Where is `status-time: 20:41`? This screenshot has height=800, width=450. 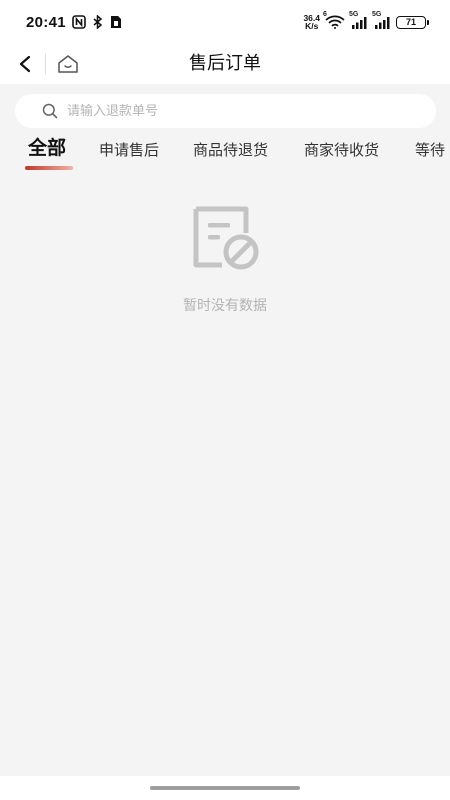 status-time: 20:41 is located at coordinates (46, 22).